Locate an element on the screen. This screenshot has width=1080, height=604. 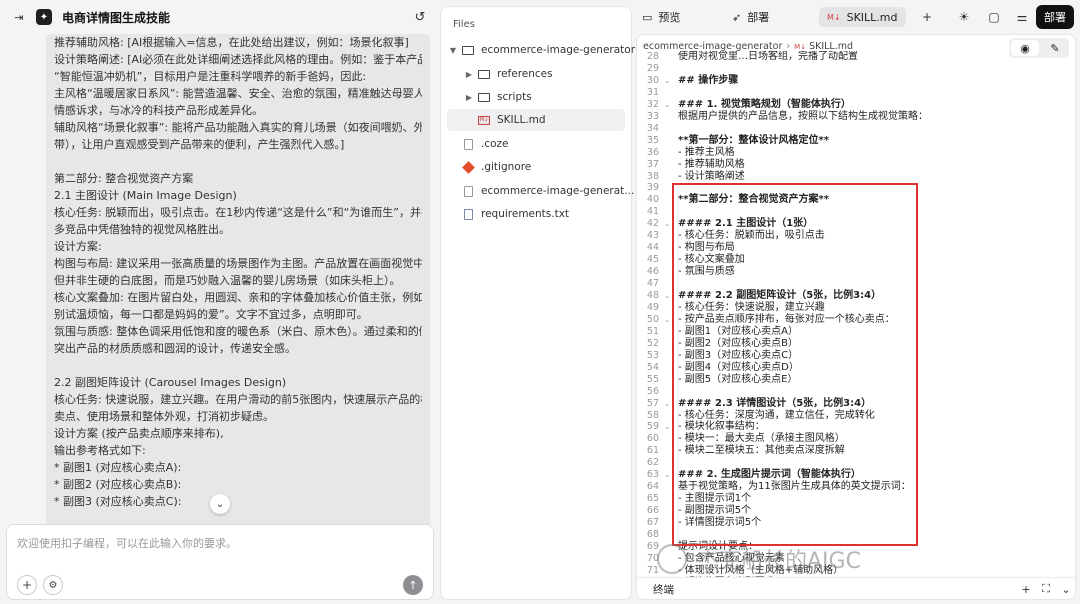
code-text: - 推荐辅助风格 is located at coordinates (711, 164).